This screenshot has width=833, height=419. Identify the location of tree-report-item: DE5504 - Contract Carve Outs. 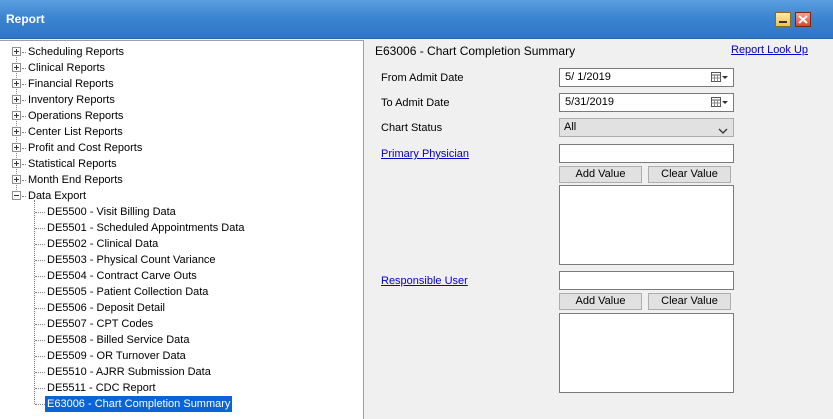
(180, 276).